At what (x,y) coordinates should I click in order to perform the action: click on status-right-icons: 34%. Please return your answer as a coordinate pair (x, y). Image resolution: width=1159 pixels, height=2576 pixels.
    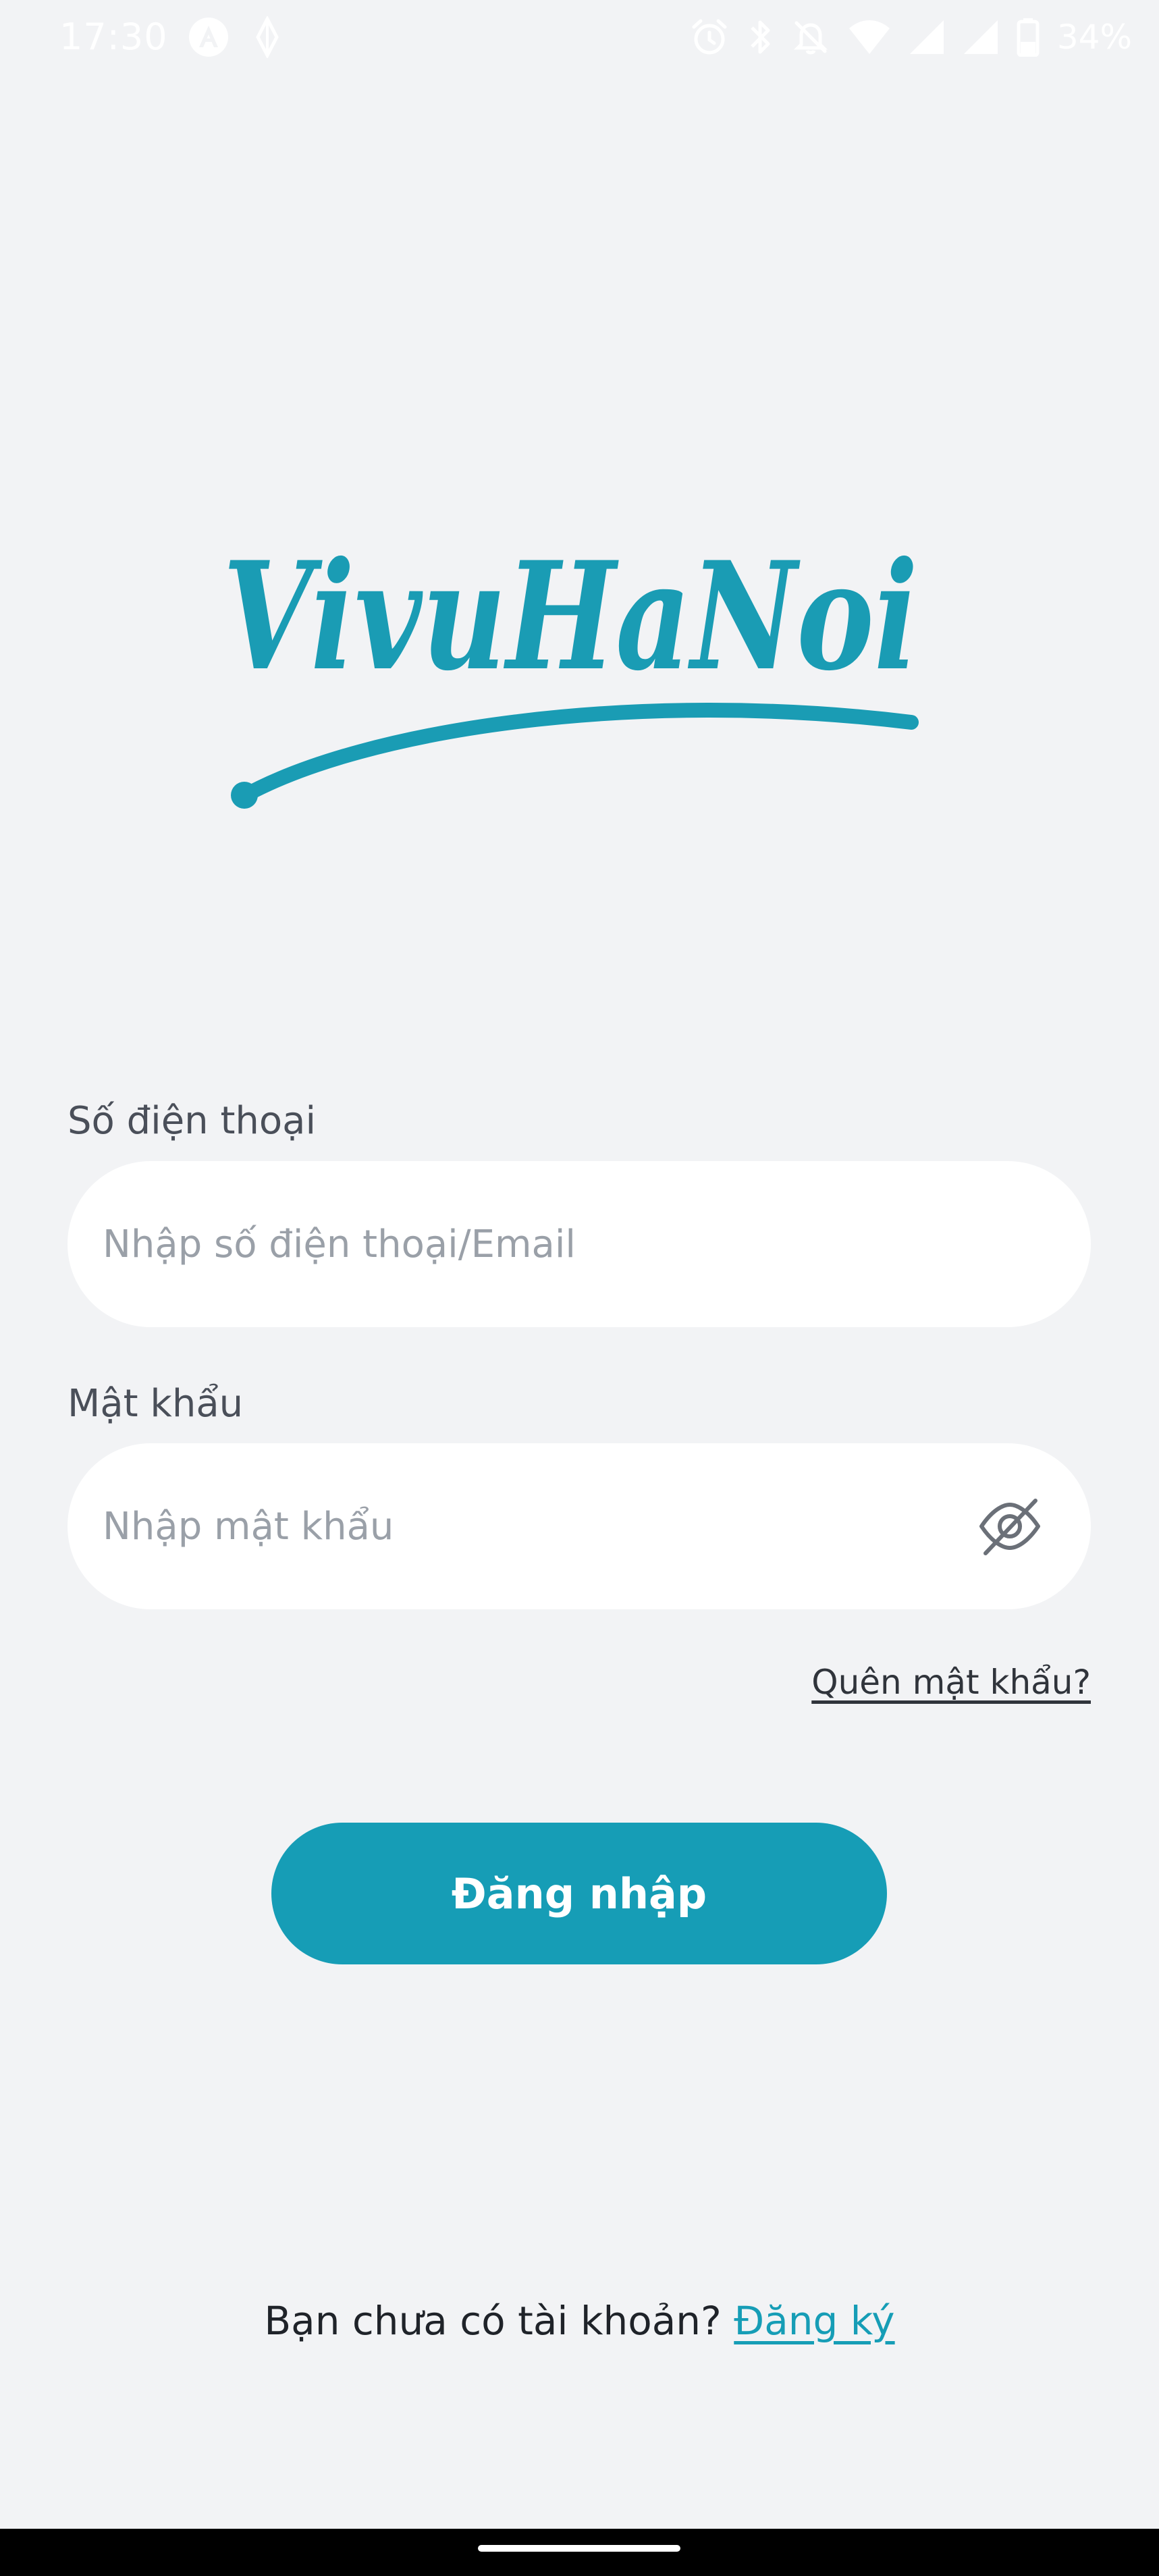
    Looking at the image, I should click on (911, 37).